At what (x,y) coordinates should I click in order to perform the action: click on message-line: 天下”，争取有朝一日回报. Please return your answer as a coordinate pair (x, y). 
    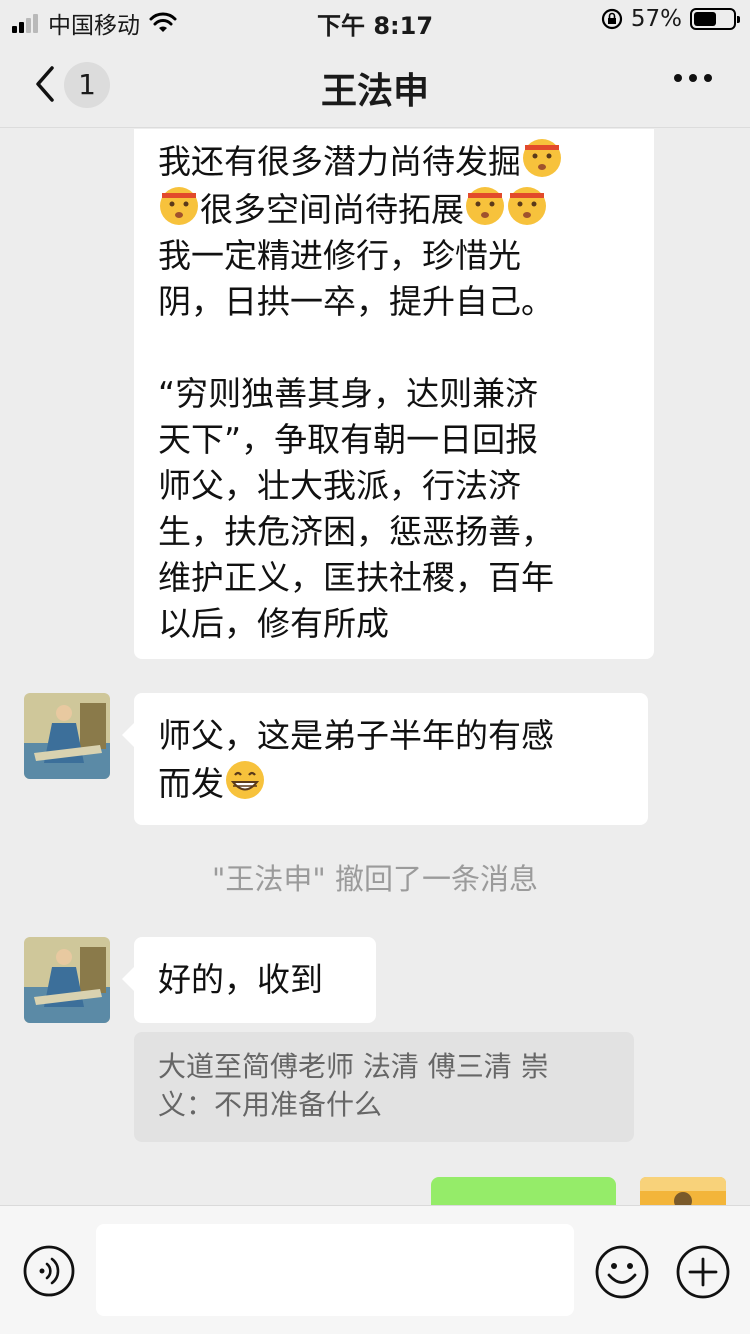
    Looking at the image, I should click on (348, 439).